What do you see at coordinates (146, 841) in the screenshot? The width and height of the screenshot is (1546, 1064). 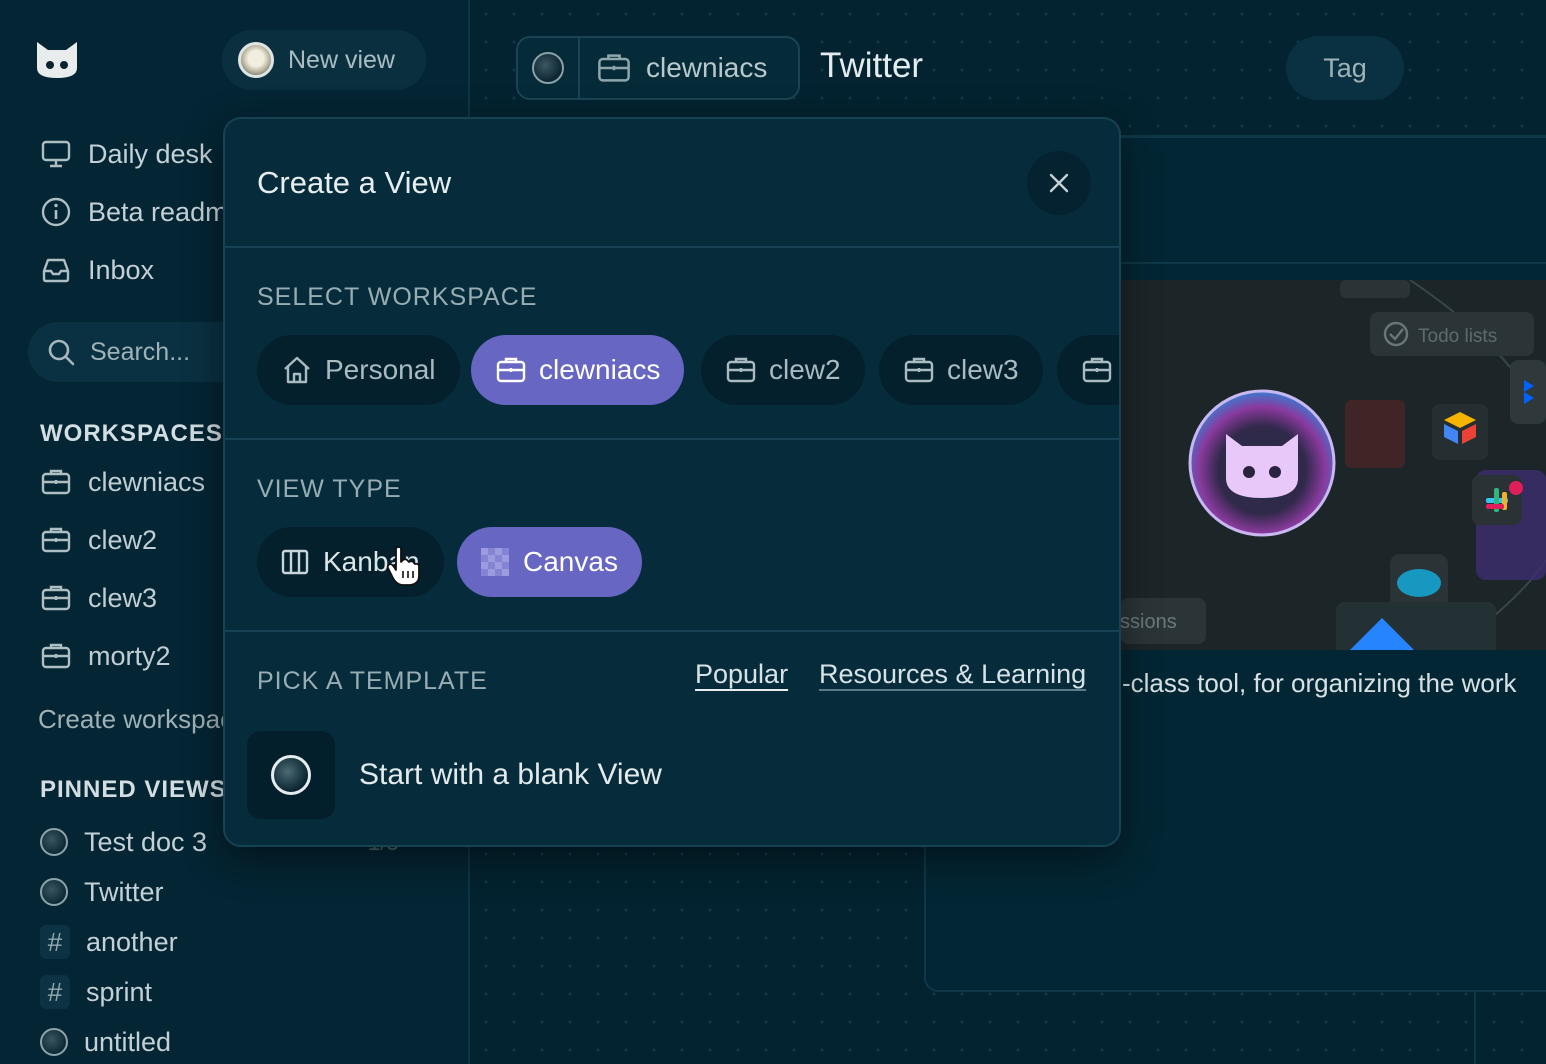 I see `pinned-view-label: Test doc 3` at bounding box center [146, 841].